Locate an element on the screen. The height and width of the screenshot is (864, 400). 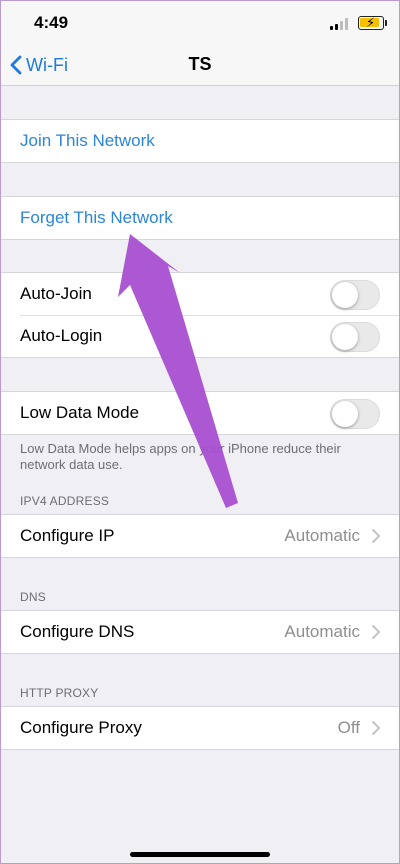
home-indicator is located at coordinates (200, 854).